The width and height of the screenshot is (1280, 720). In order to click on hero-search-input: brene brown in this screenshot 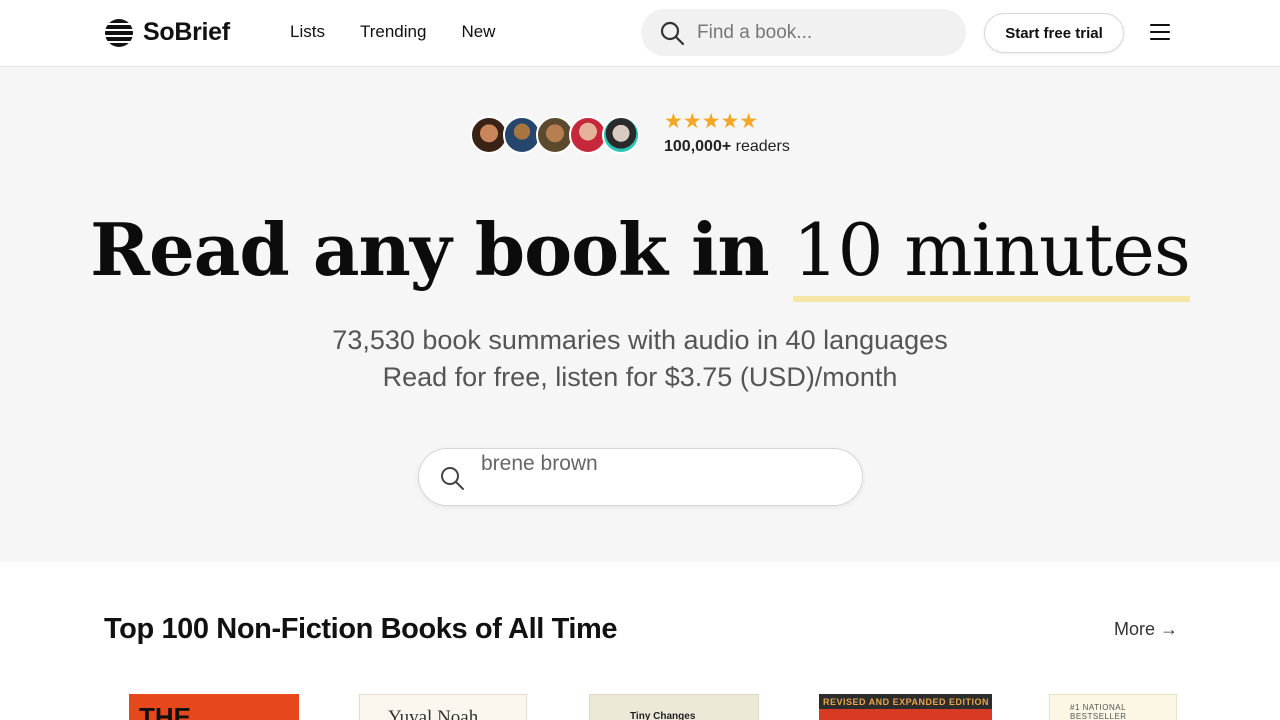, I will do `click(640, 477)`.